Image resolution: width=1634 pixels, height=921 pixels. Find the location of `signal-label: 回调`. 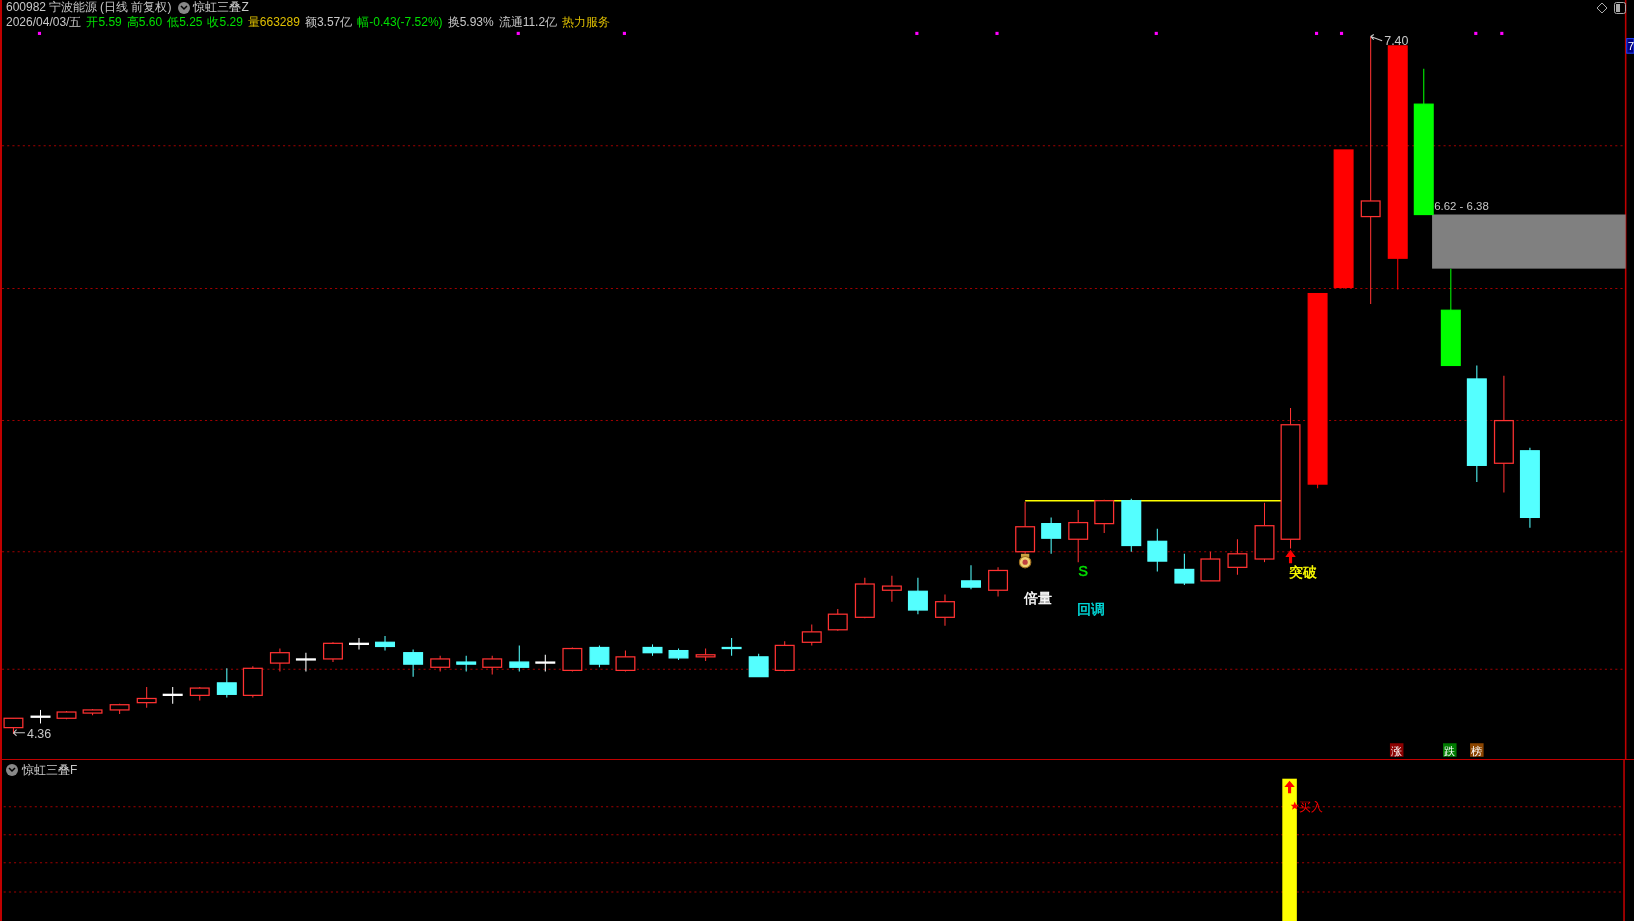

signal-label: 回调 is located at coordinates (1091, 610).